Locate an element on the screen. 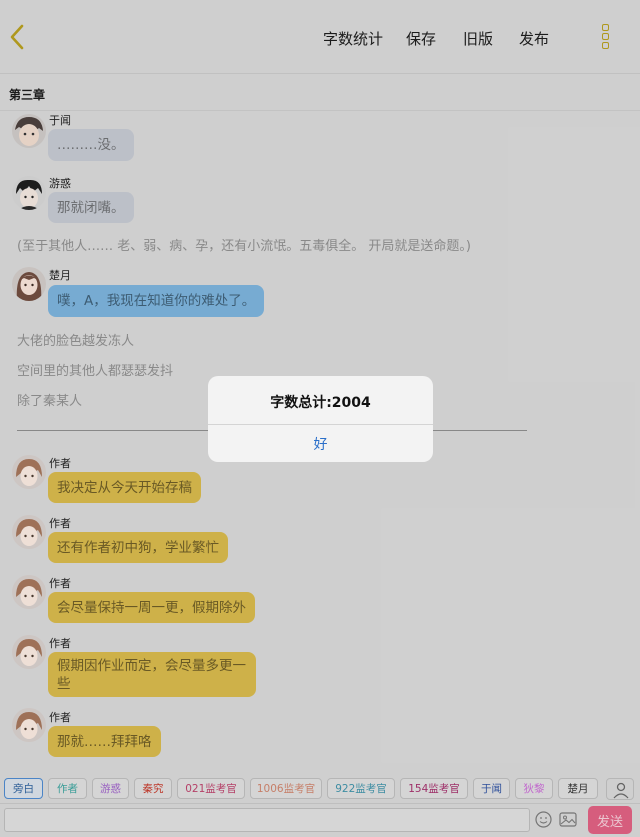  dialog-ok-button: 好 is located at coordinates (320, 443).